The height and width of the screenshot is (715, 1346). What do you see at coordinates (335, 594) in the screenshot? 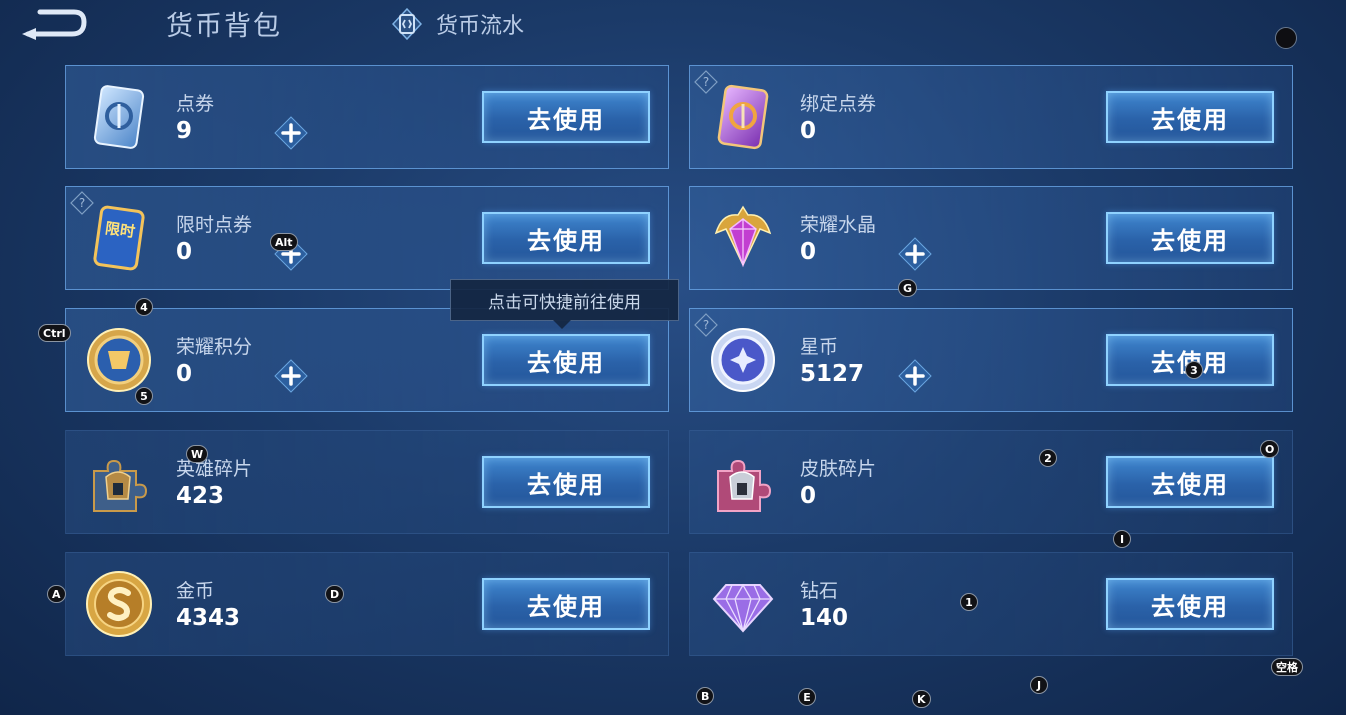
I see `shortcut-hint-d: D` at bounding box center [335, 594].